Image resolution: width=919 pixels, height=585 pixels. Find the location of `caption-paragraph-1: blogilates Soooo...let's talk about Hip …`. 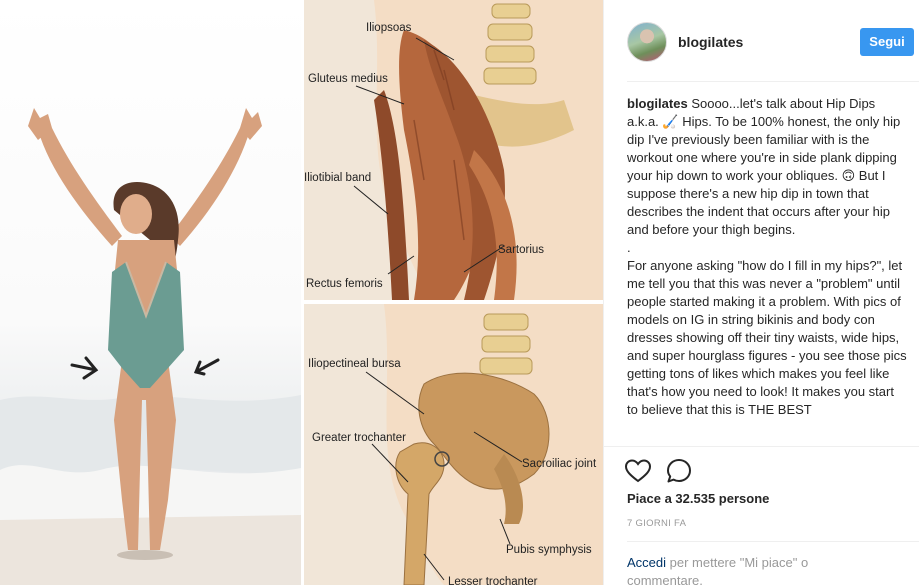

caption-paragraph-1: blogilates Soooo...let's talk about Hip … is located at coordinates (767, 167).